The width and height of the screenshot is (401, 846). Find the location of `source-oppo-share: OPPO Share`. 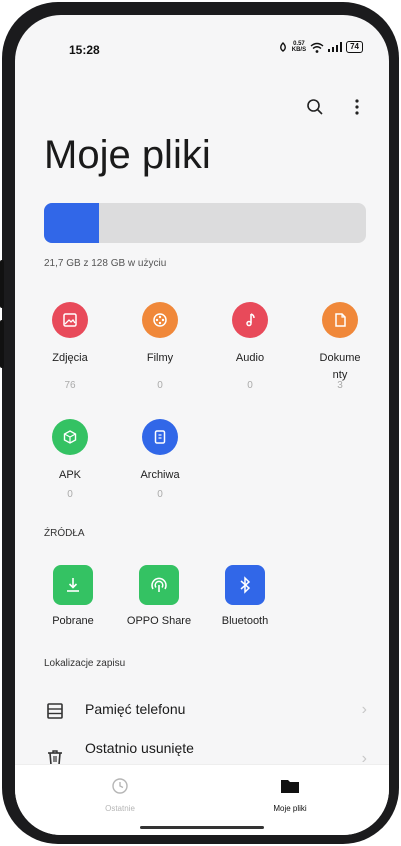

source-oppo-share: OPPO Share is located at coordinates (159, 596).